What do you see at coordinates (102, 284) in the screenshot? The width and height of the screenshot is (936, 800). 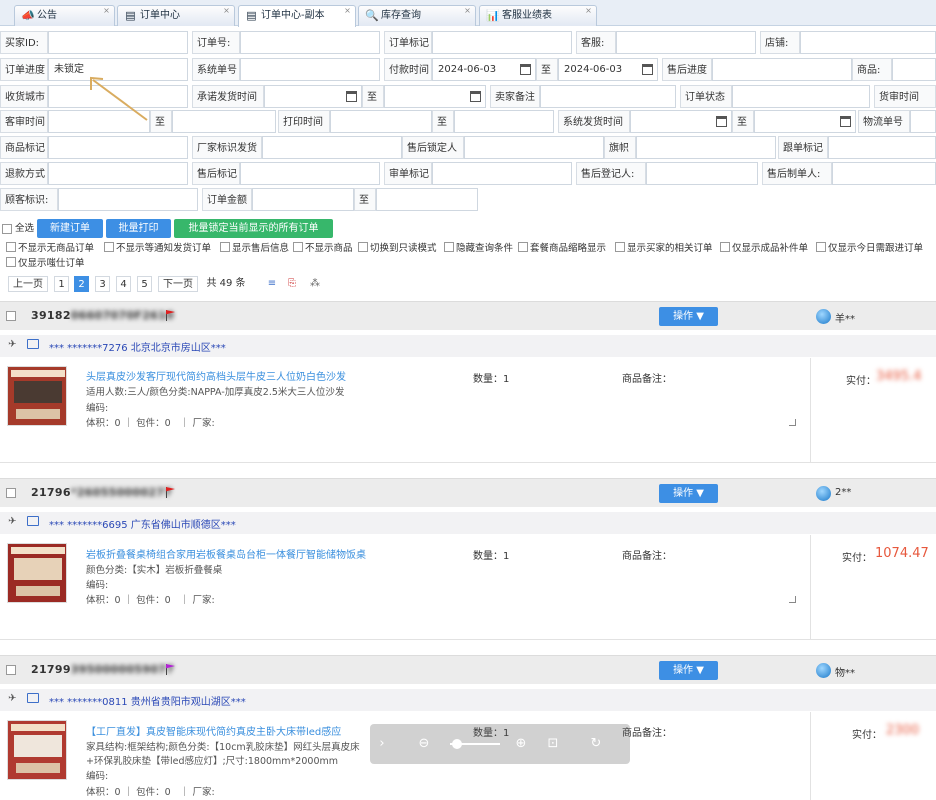 I see `page-3-button: 3` at bounding box center [102, 284].